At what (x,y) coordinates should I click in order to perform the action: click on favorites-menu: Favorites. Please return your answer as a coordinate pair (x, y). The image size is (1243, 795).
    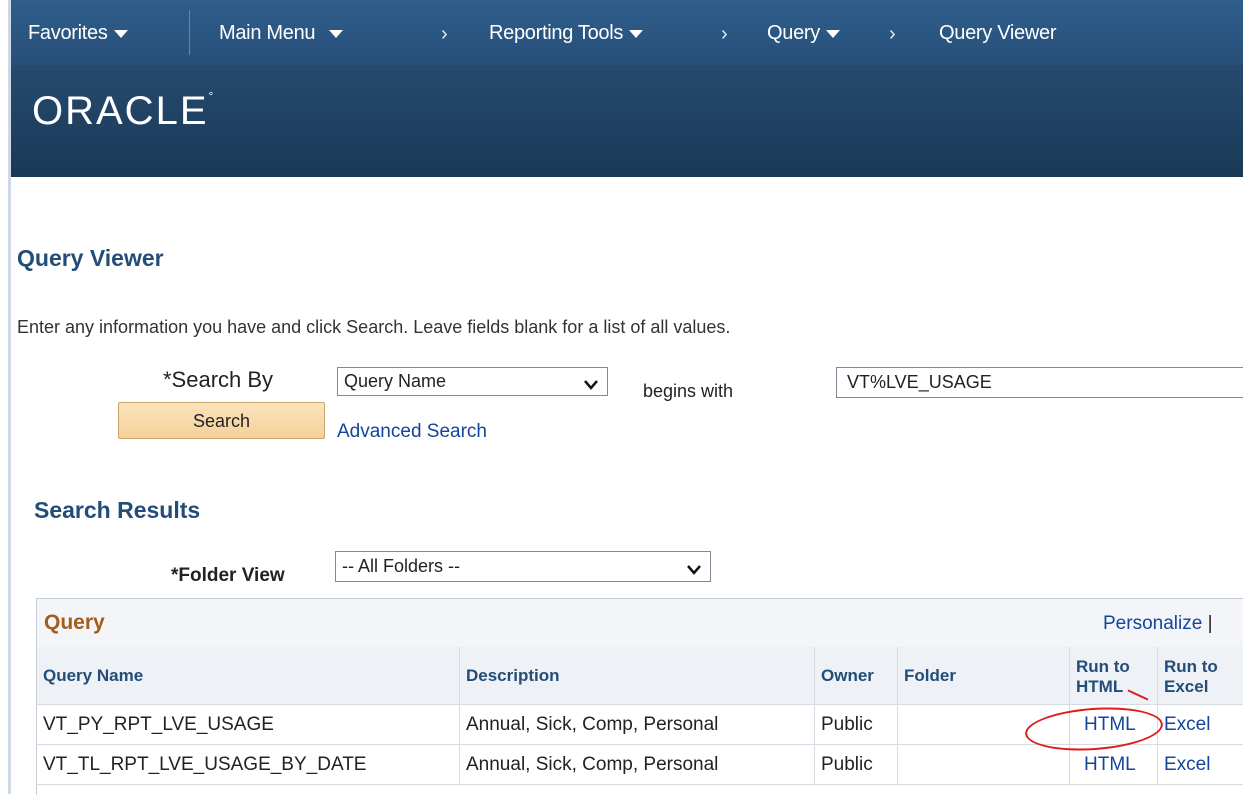
    Looking at the image, I should click on (78, 33).